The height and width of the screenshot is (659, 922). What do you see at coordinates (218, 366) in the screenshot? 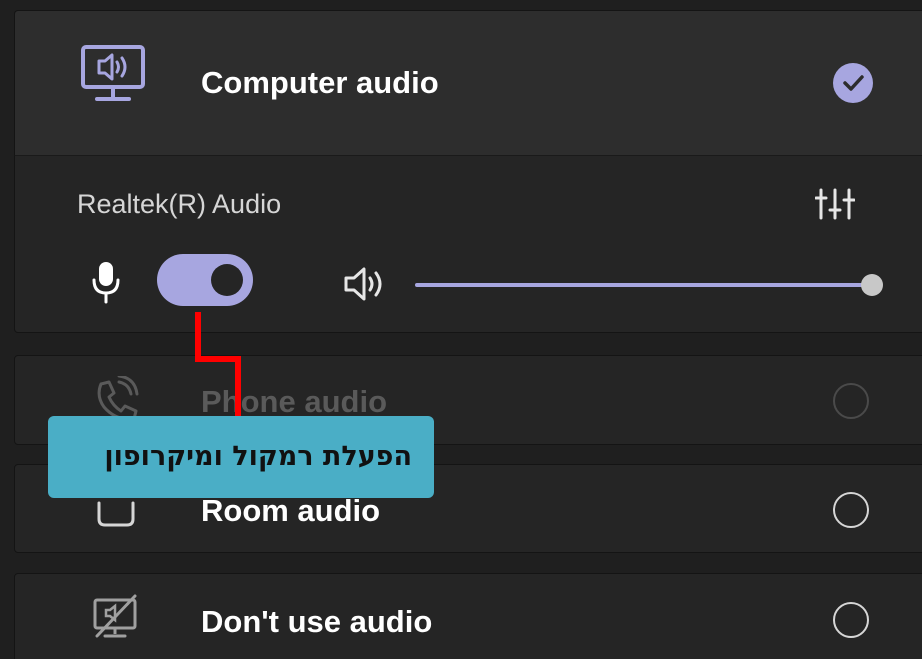
I see `callout-connector-line` at bounding box center [218, 366].